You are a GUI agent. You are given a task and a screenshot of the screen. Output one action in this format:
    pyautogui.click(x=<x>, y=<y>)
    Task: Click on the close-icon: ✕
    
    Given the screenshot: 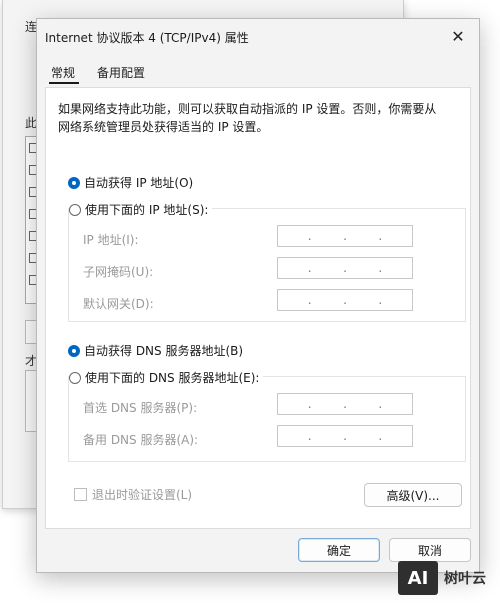 What is the action you would take?
    pyautogui.click(x=458, y=36)
    